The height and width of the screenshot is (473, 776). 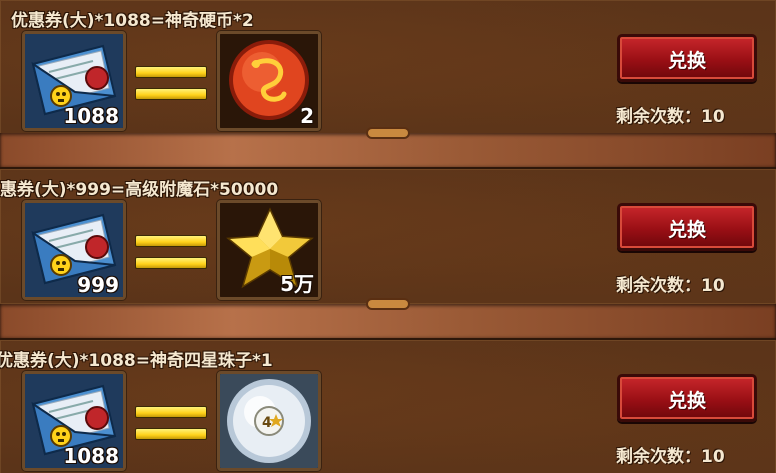 What do you see at coordinates (98, 285) in the screenshot?
I see `cost-quantity: 999` at bounding box center [98, 285].